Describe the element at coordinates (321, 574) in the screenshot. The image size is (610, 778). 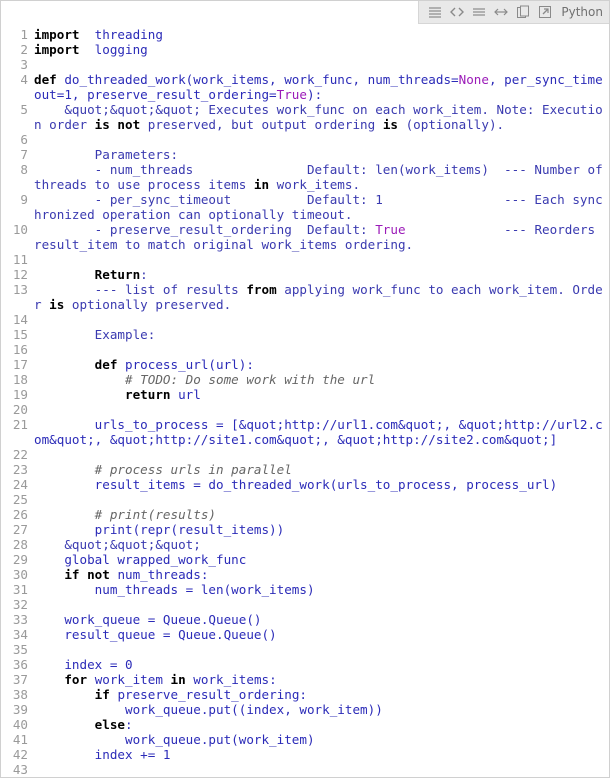
I see `line-text: if not num_threads:` at that location.